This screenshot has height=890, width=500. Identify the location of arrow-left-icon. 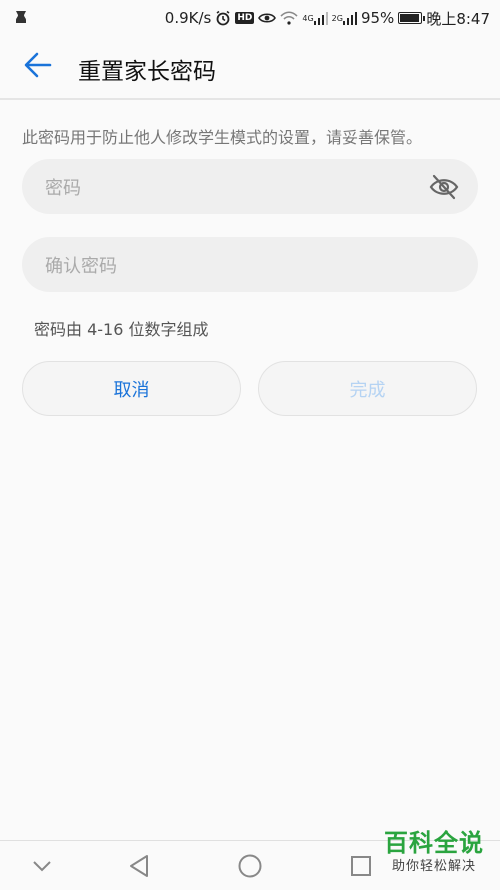
(38, 67).